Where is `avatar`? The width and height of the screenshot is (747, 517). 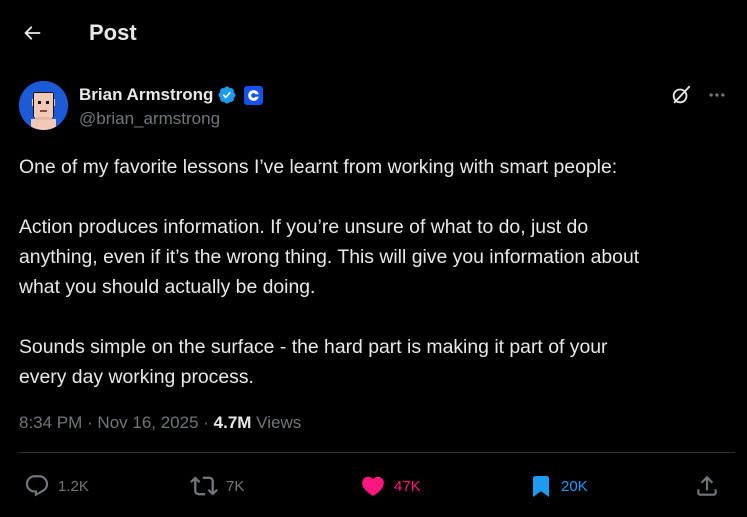
avatar is located at coordinates (43, 105).